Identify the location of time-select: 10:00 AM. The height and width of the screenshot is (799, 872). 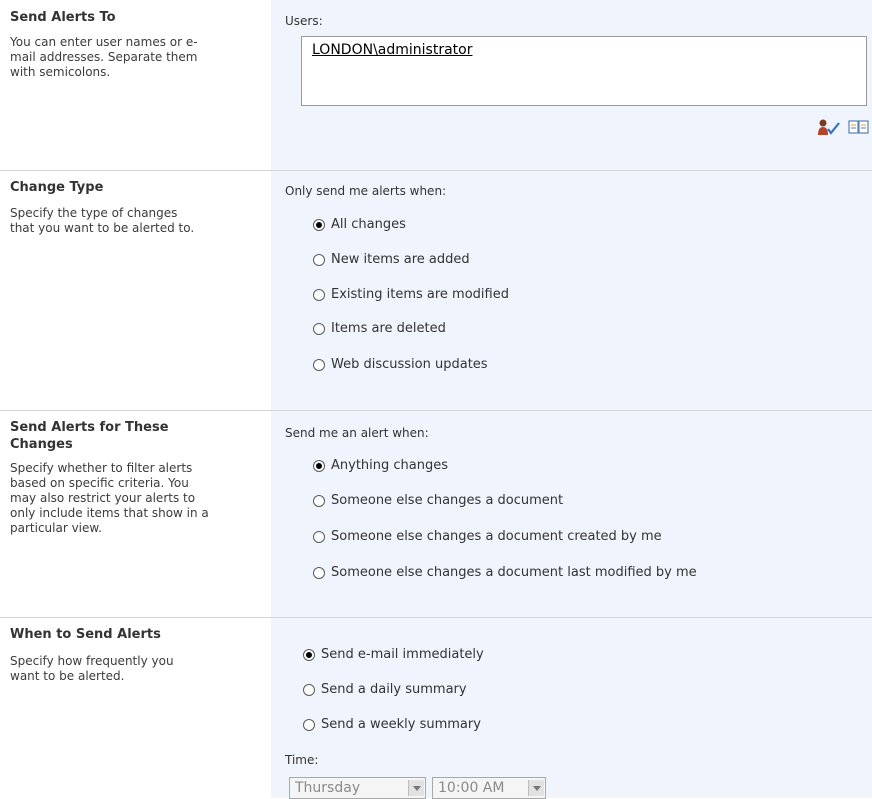
(489, 788).